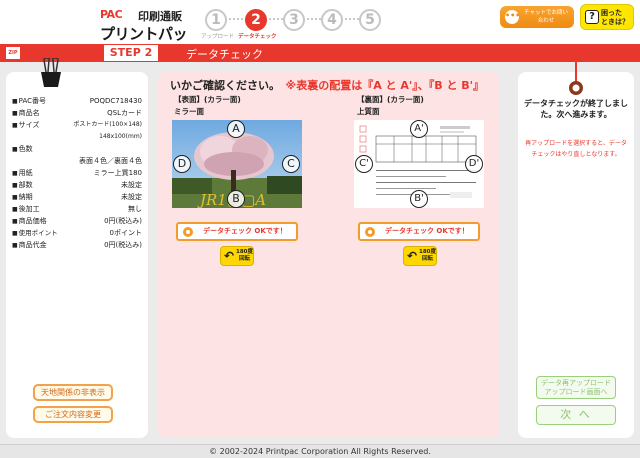 The width and height of the screenshot is (640, 458). I want to click on back-ok-label: データチェック OKです！, so click(427, 231).